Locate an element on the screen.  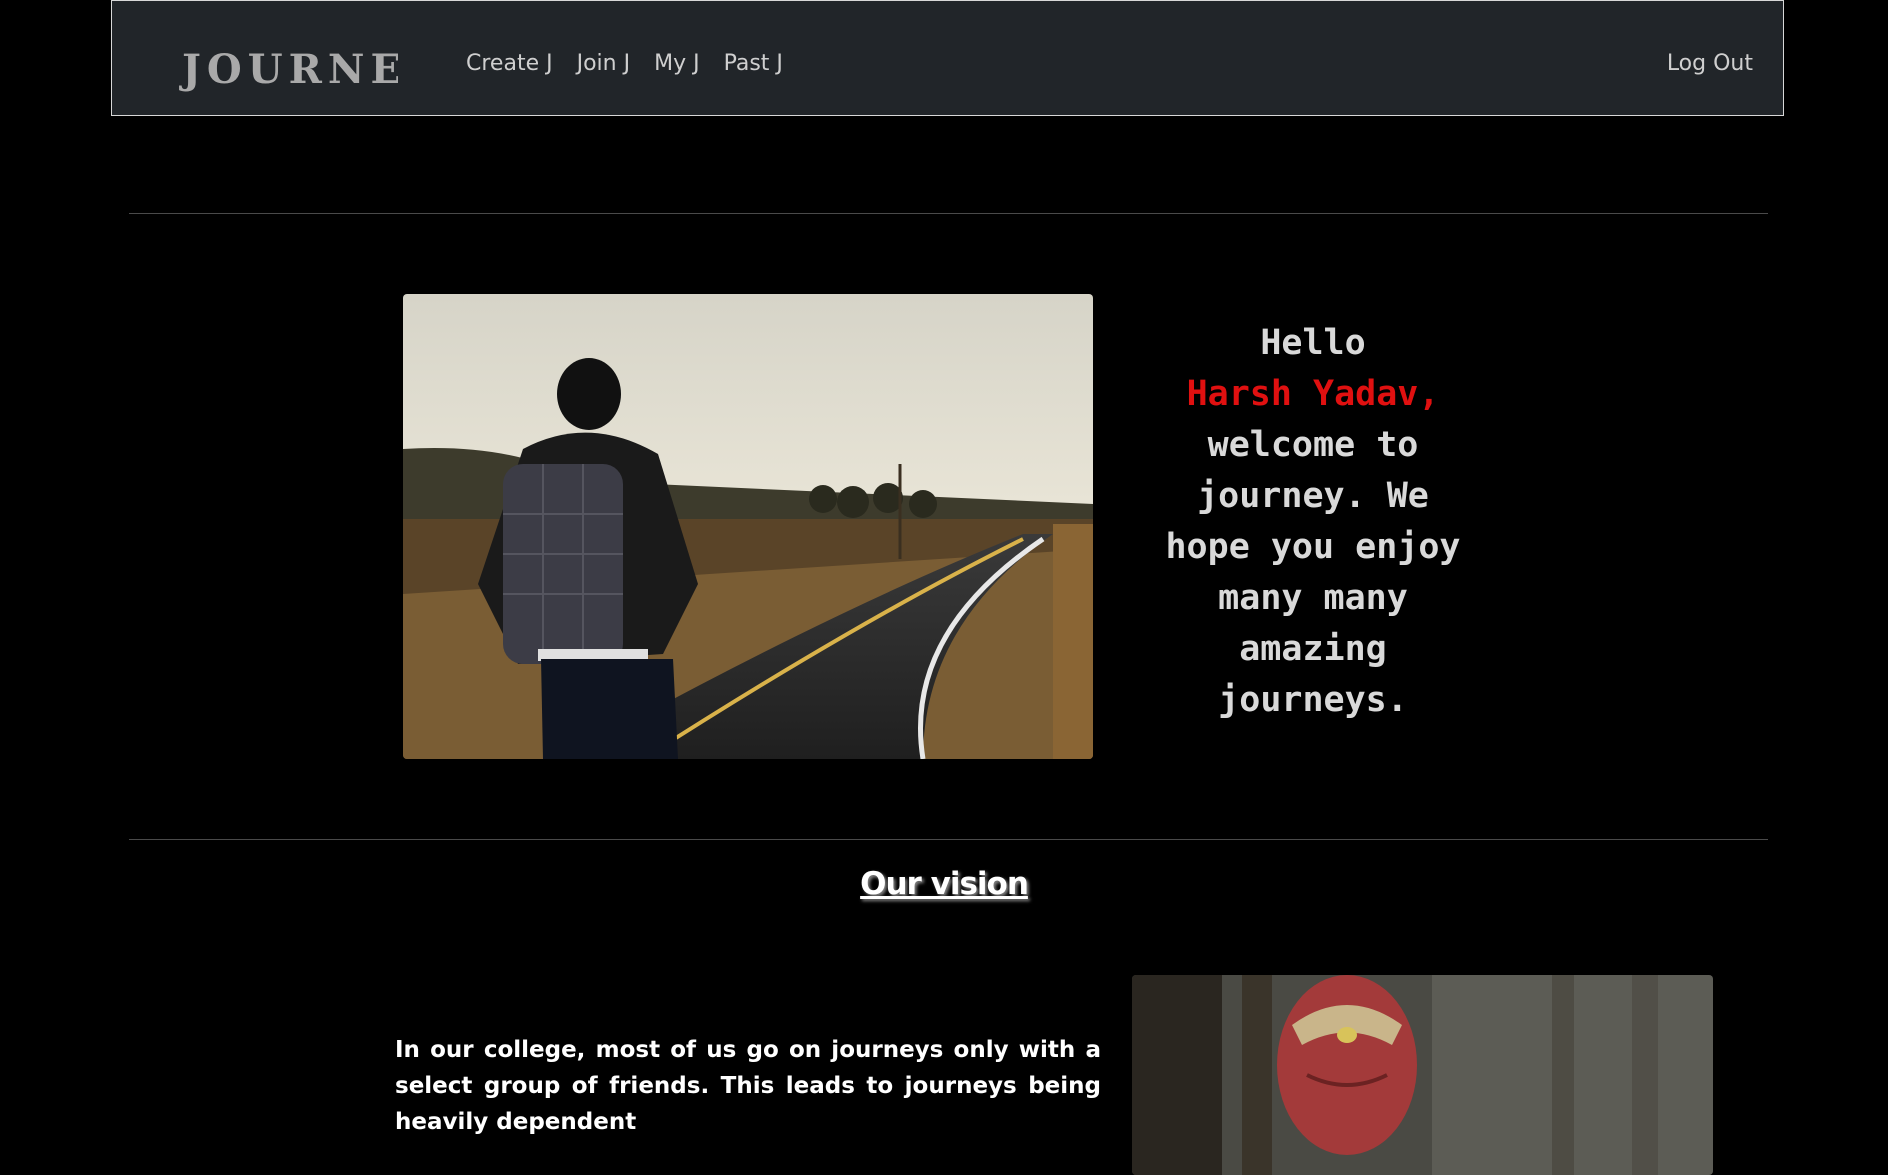
welcome-line: hope you enjoy is located at coordinates (1313, 547).